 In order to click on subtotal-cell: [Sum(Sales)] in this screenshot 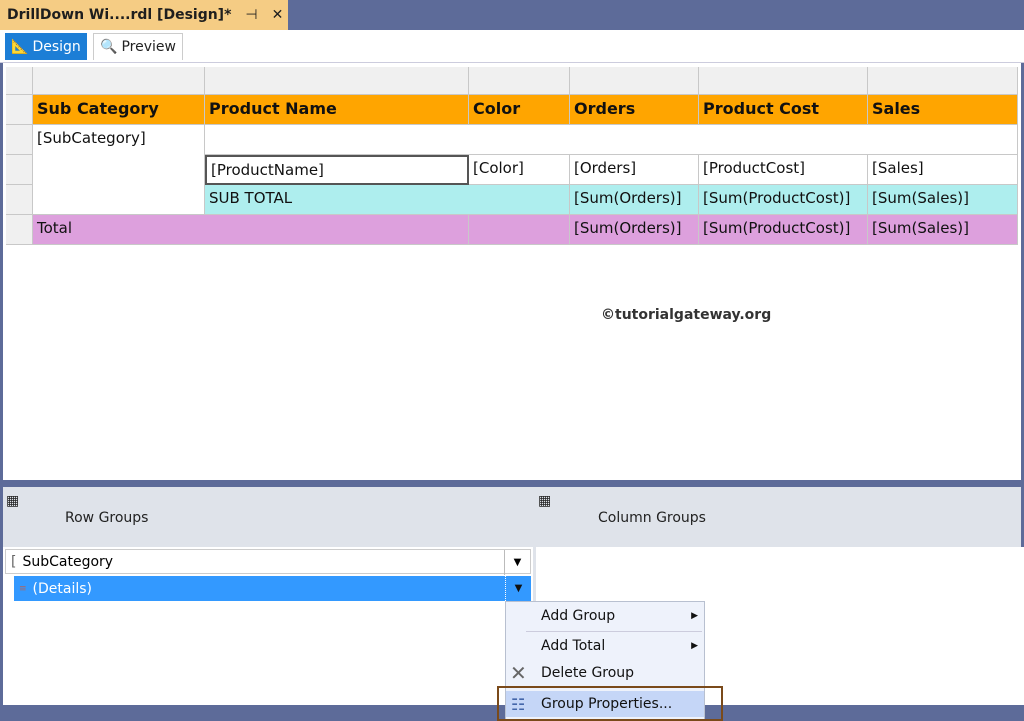, I will do `click(943, 200)`.